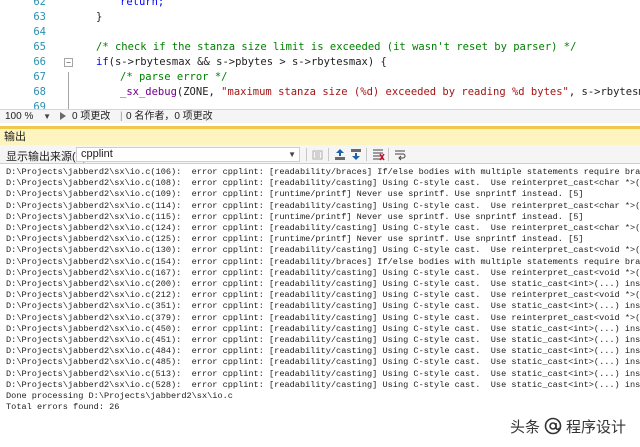 This screenshot has width=640, height=447. What do you see at coordinates (39, 47) in the screenshot?
I see `line-number: 65` at bounding box center [39, 47].